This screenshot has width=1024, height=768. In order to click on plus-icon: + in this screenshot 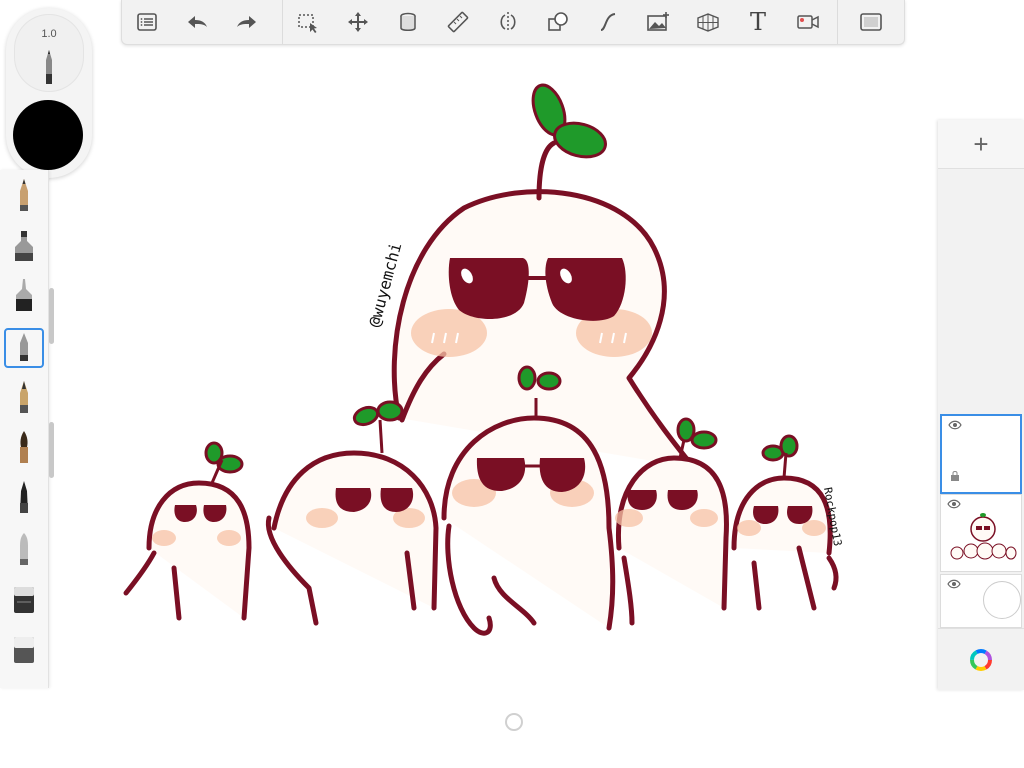, I will do `click(981, 143)`.